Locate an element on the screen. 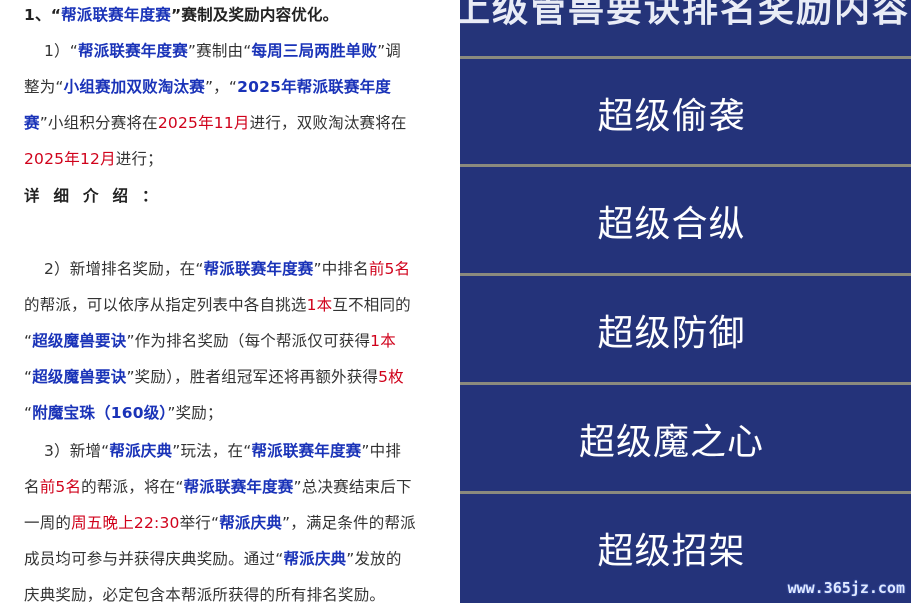 This screenshot has height=603, width=911. date-highlight: 2025年11月 is located at coordinates (203, 123).